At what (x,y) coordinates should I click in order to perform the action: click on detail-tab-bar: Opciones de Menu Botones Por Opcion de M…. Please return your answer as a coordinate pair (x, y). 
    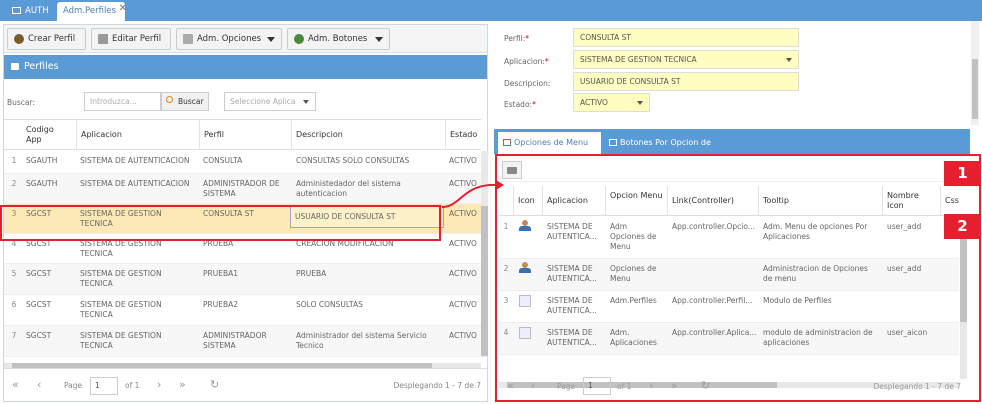
    Looking at the image, I should click on (732, 149).